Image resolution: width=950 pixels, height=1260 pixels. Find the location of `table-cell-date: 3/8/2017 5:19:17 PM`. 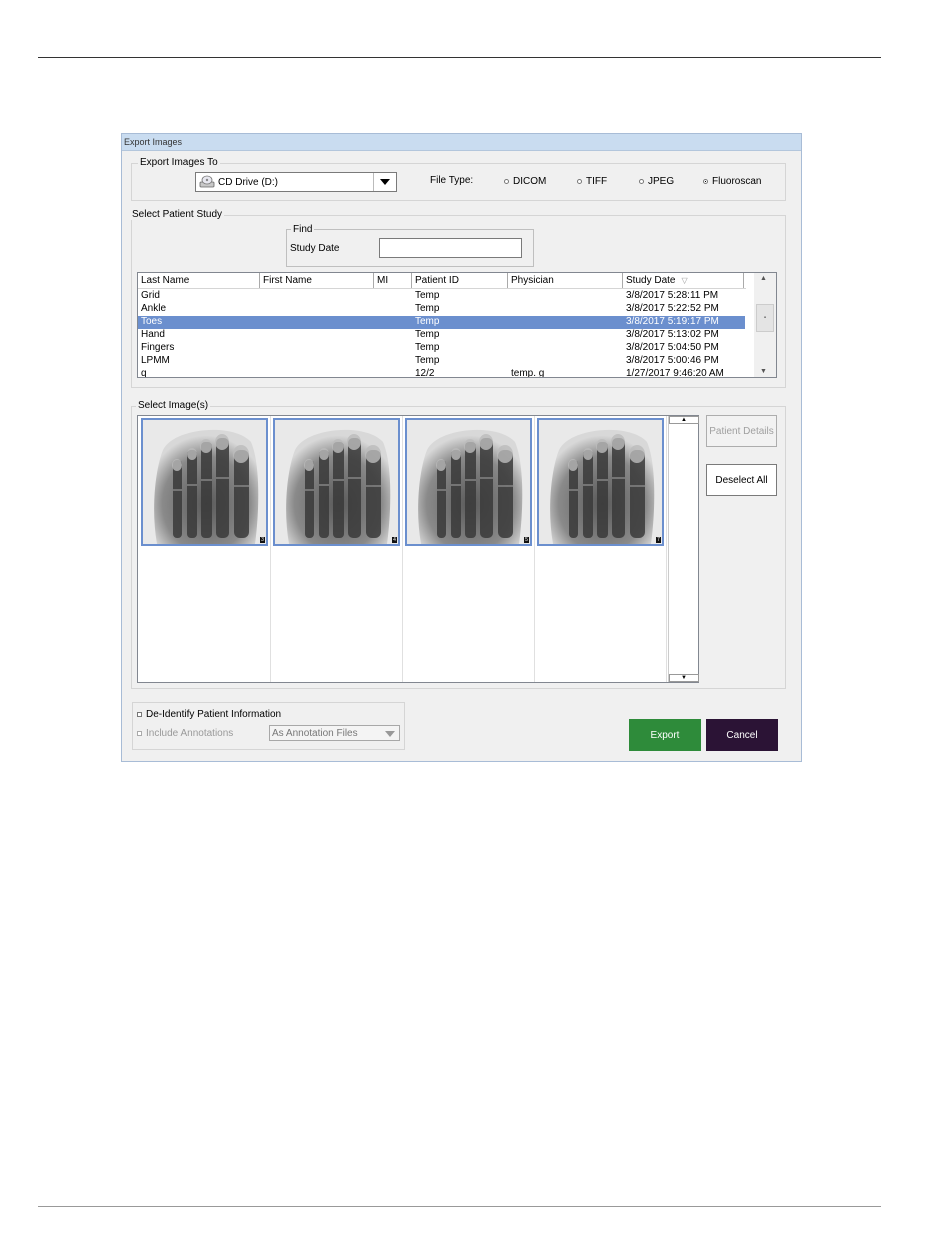

table-cell-date: 3/8/2017 5:19:17 PM is located at coordinates (672, 321).